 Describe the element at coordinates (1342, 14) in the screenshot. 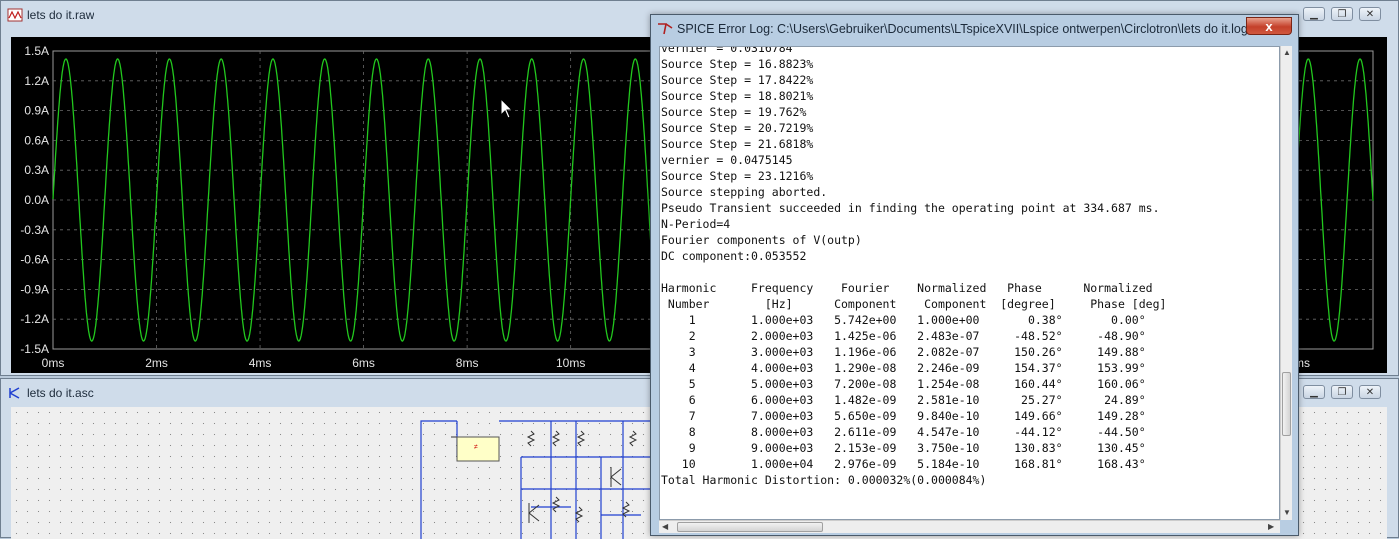

I see `restore-button: ❐` at that location.